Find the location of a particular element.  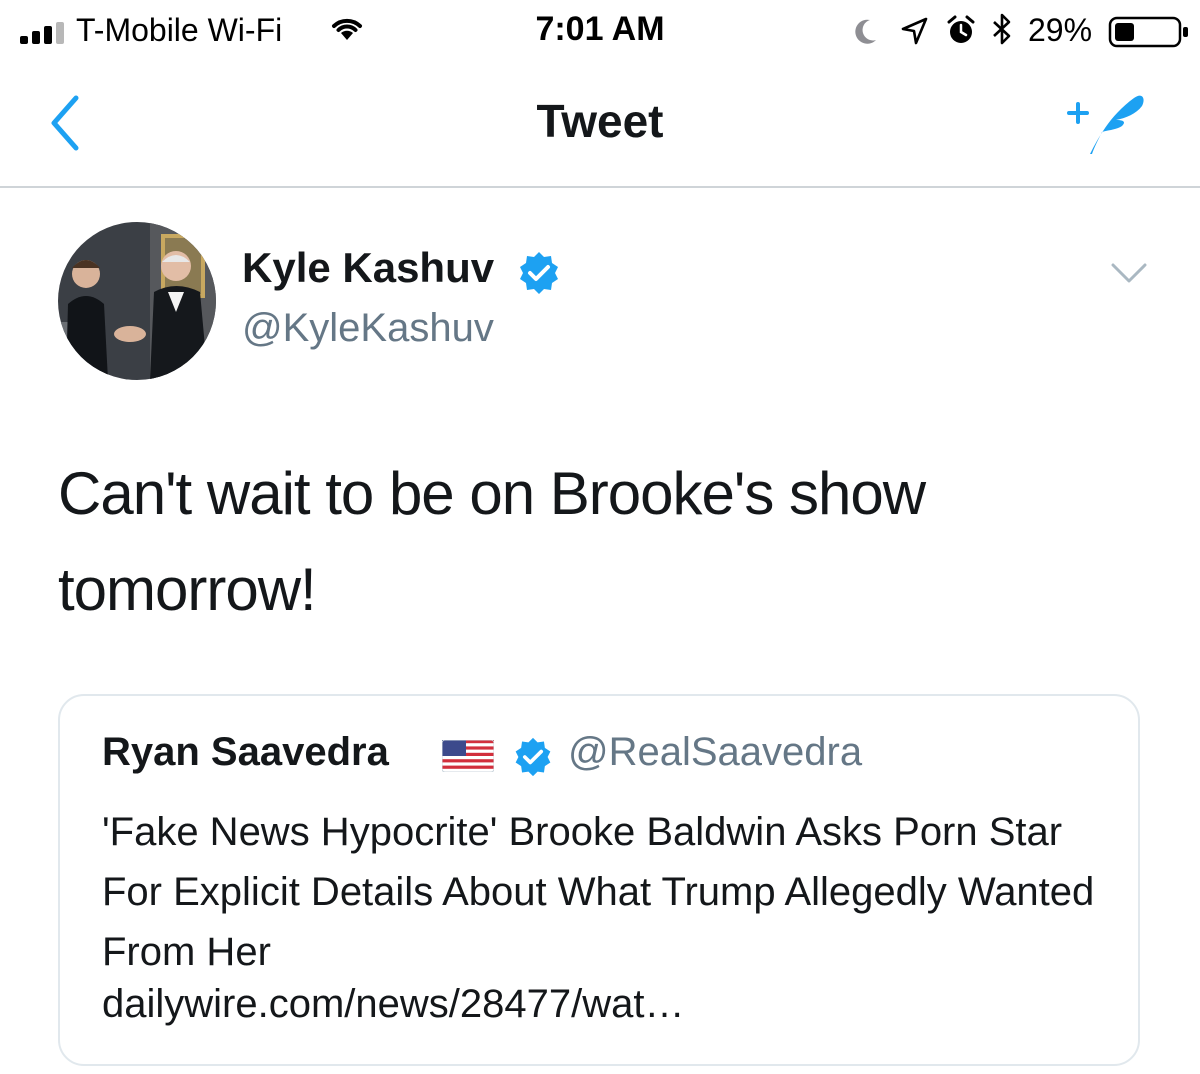

author-name: Kyle Kashuv is located at coordinates (368, 268).